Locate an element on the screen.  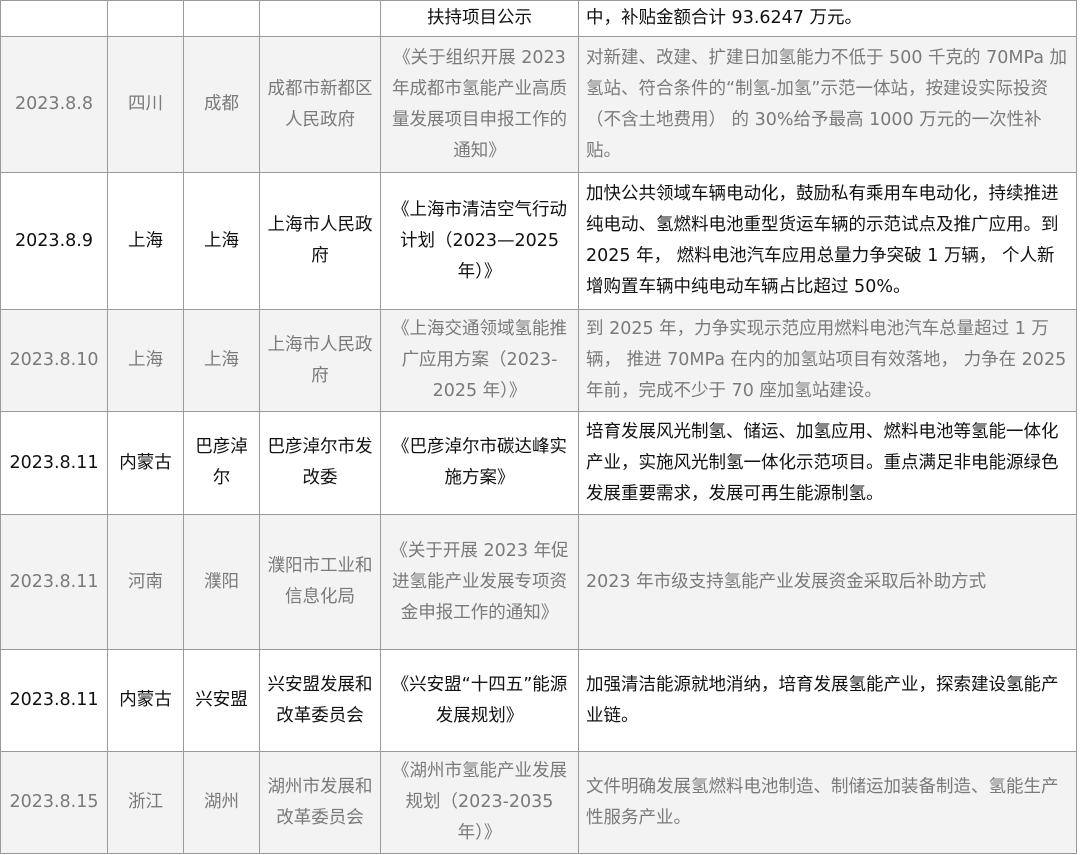
title-cell: 《上海交通领域氢能推广应用方案（2023-2025 年）》 is located at coordinates (479, 360).